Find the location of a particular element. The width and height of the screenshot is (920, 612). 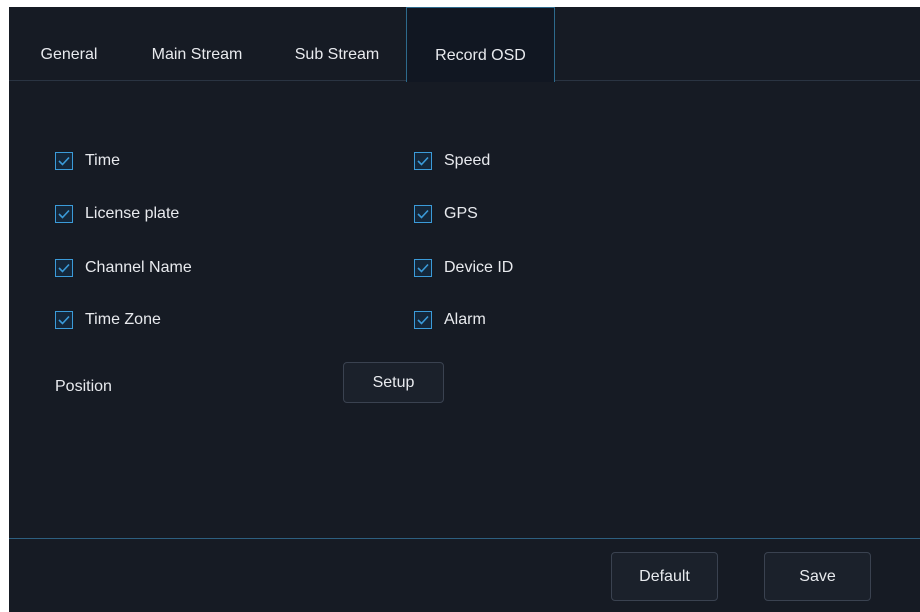

channel-name-checkbox is located at coordinates (64, 268).